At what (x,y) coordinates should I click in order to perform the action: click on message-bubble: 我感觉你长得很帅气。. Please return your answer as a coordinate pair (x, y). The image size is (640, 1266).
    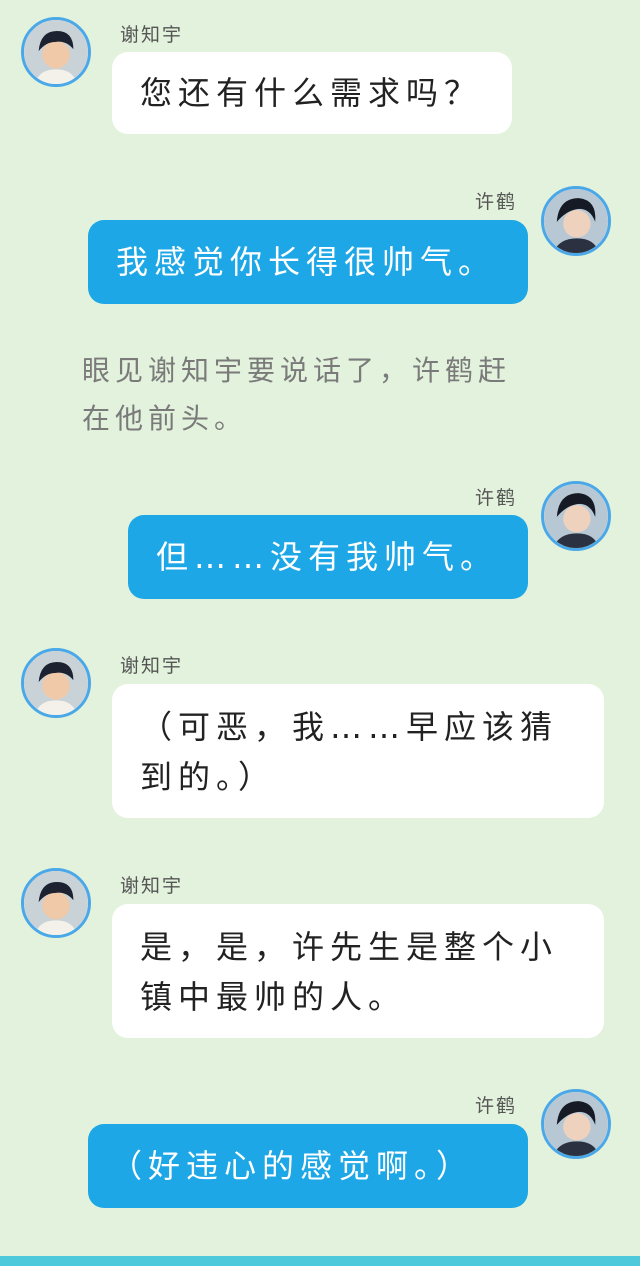
    Looking at the image, I should click on (308, 262).